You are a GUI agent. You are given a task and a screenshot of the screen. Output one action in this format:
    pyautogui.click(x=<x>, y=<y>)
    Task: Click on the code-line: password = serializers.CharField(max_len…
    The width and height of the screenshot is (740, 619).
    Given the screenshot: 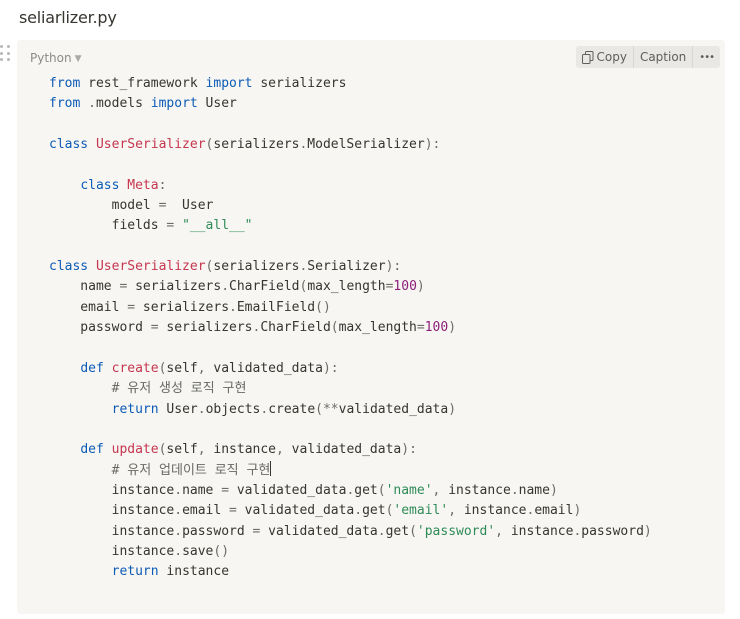 What is the action you would take?
    pyautogui.click(x=253, y=328)
    